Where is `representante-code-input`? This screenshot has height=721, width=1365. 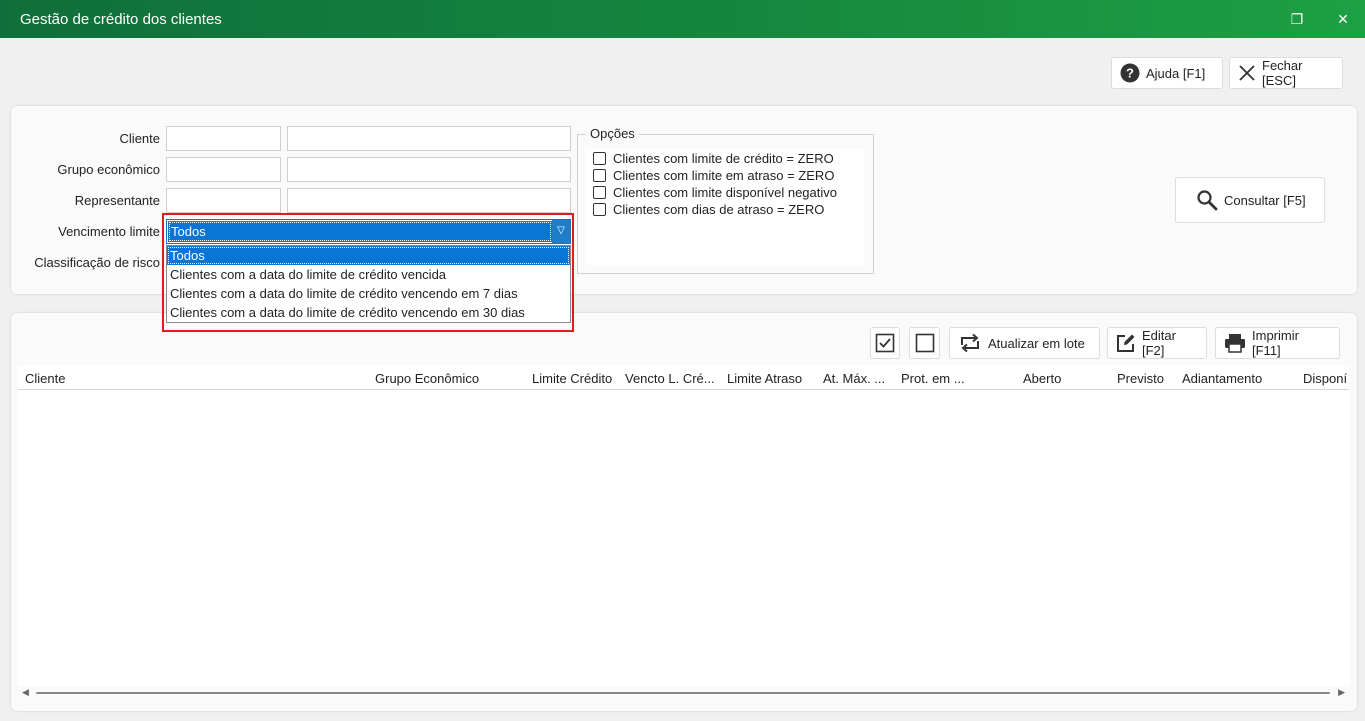 representante-code-input is located at coordinates (223, 200).